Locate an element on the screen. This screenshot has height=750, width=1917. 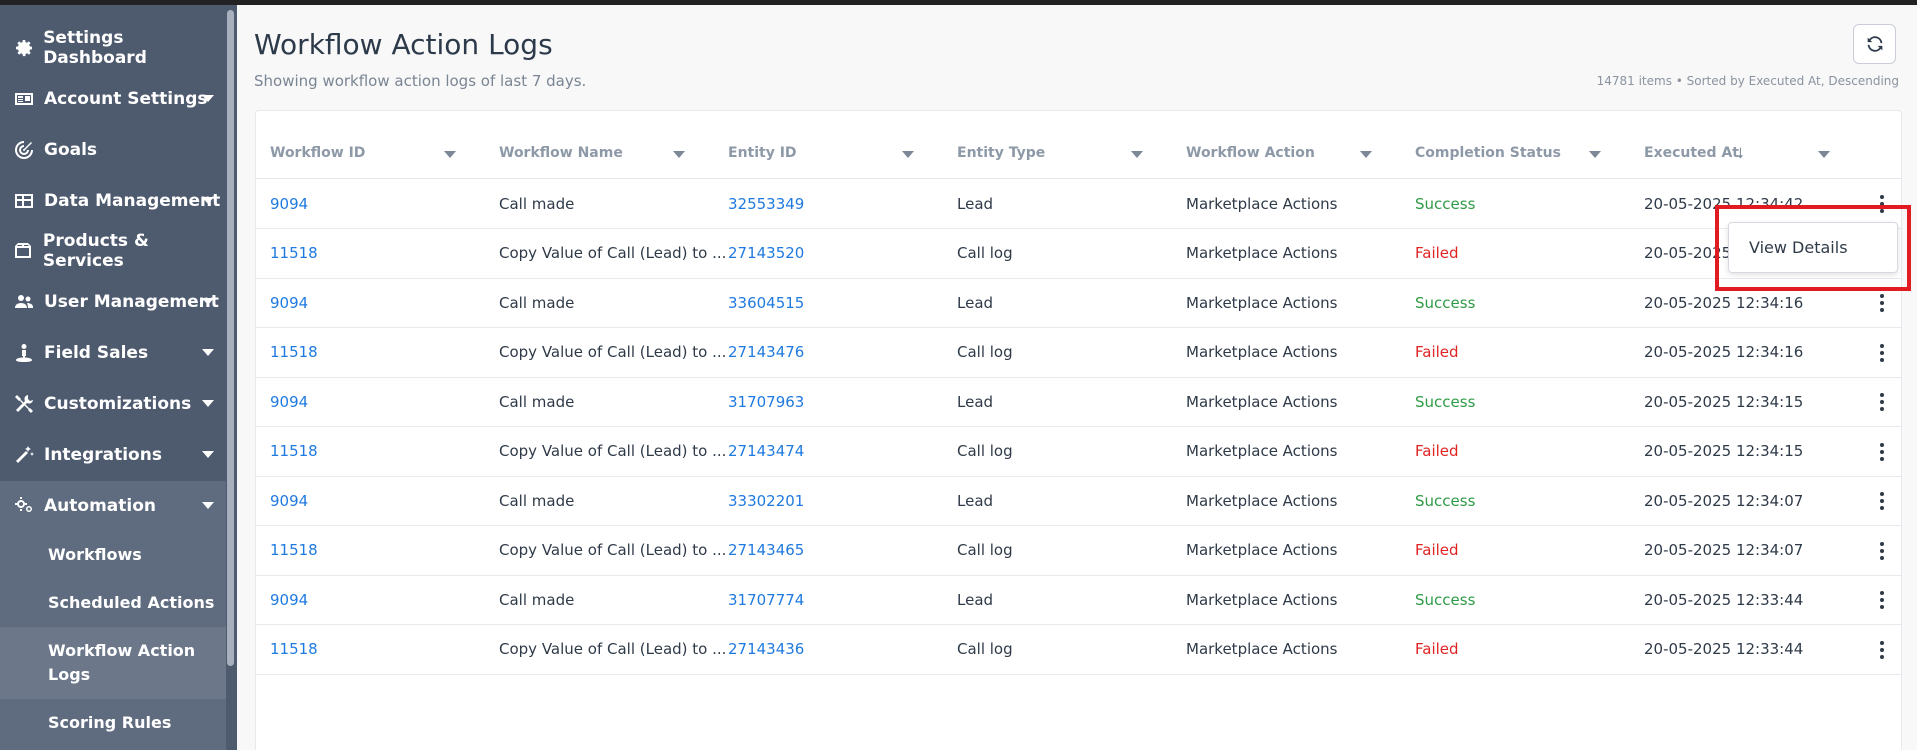
sidebar-item-goals: Goals is located at coordinates (113, 150).